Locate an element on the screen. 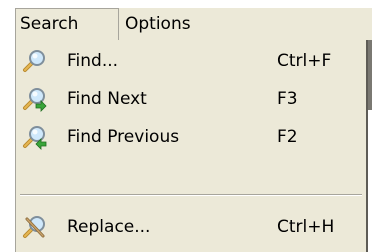  find-previous-icon is located at coordinates (35, 138).